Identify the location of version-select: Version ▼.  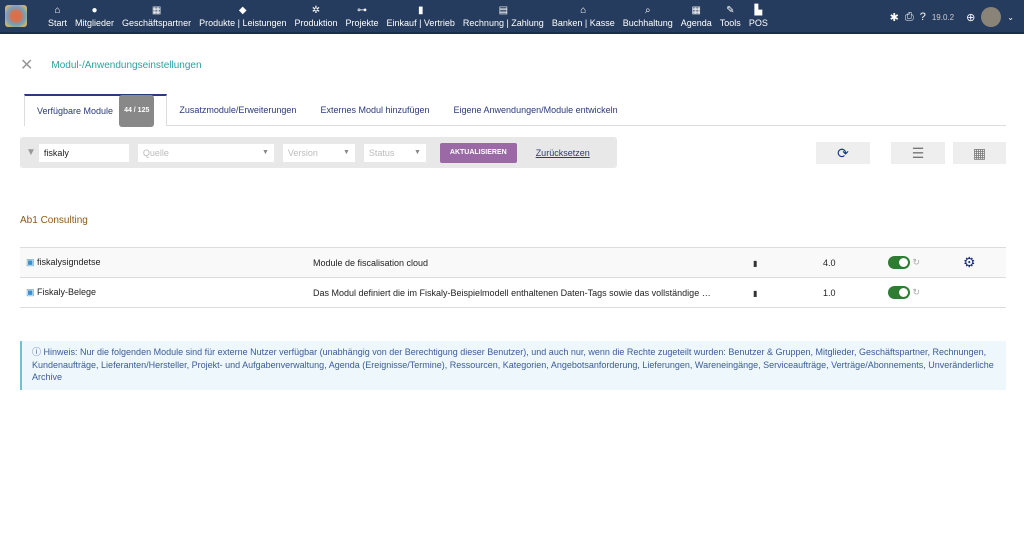
(318, 152).